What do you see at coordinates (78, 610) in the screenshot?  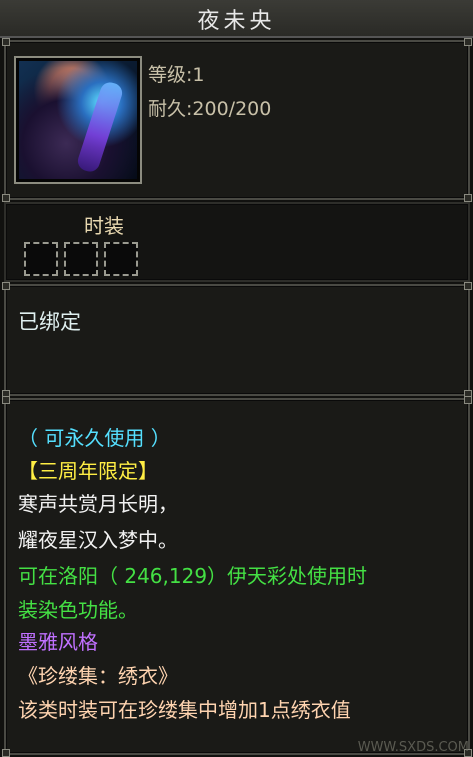 I see `dye-info: 装染色功能。` at bounding box center [78, 610].